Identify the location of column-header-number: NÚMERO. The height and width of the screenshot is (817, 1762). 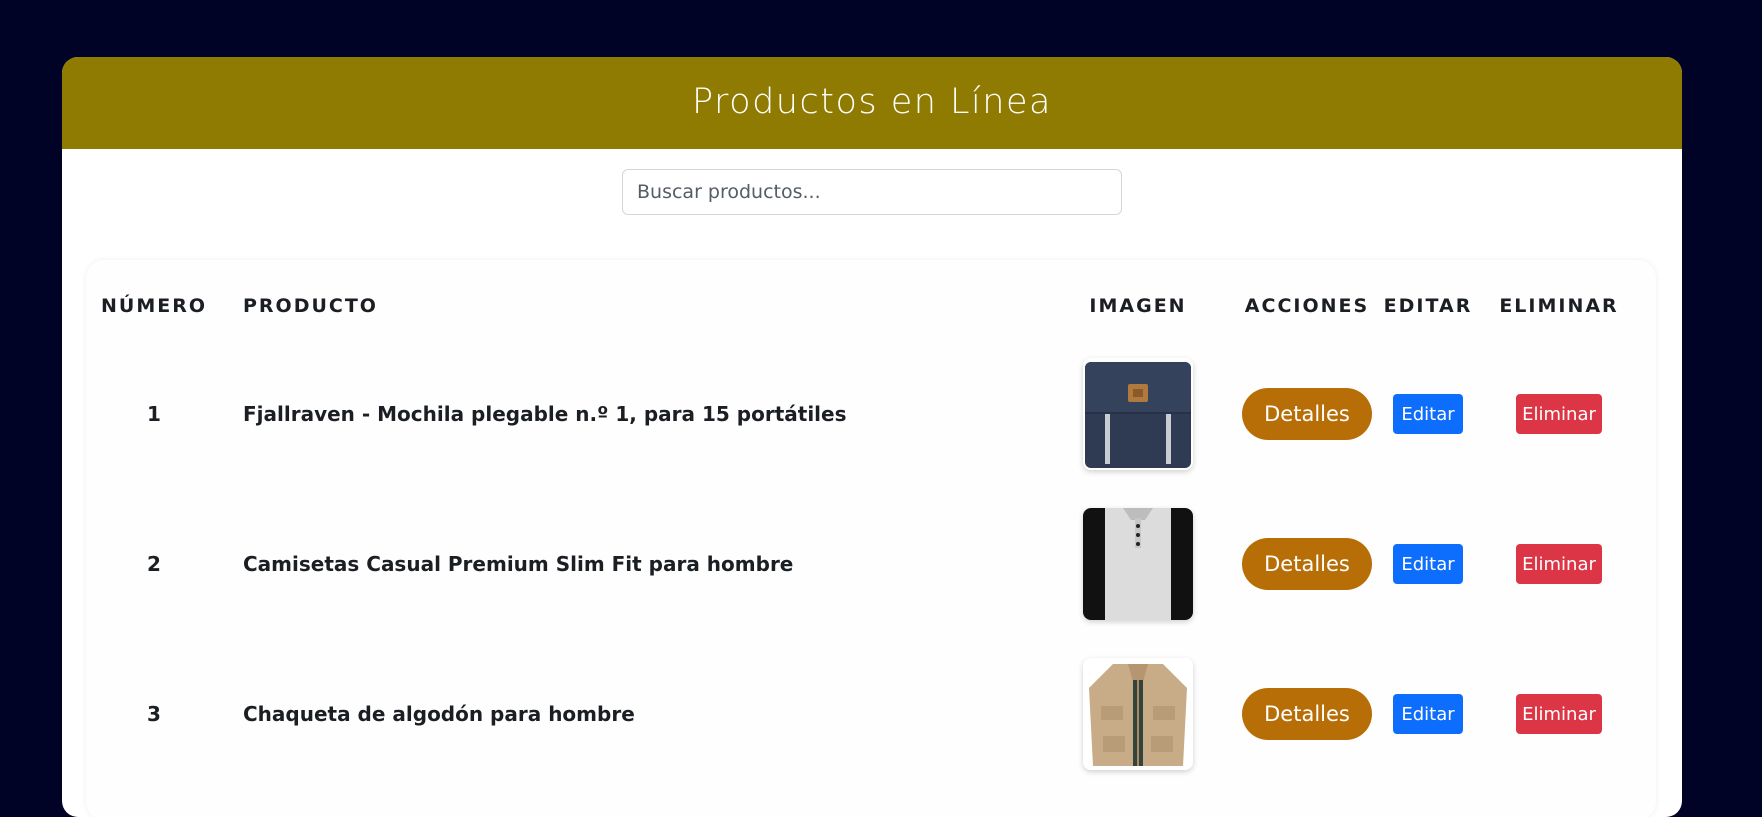
(154, 306).